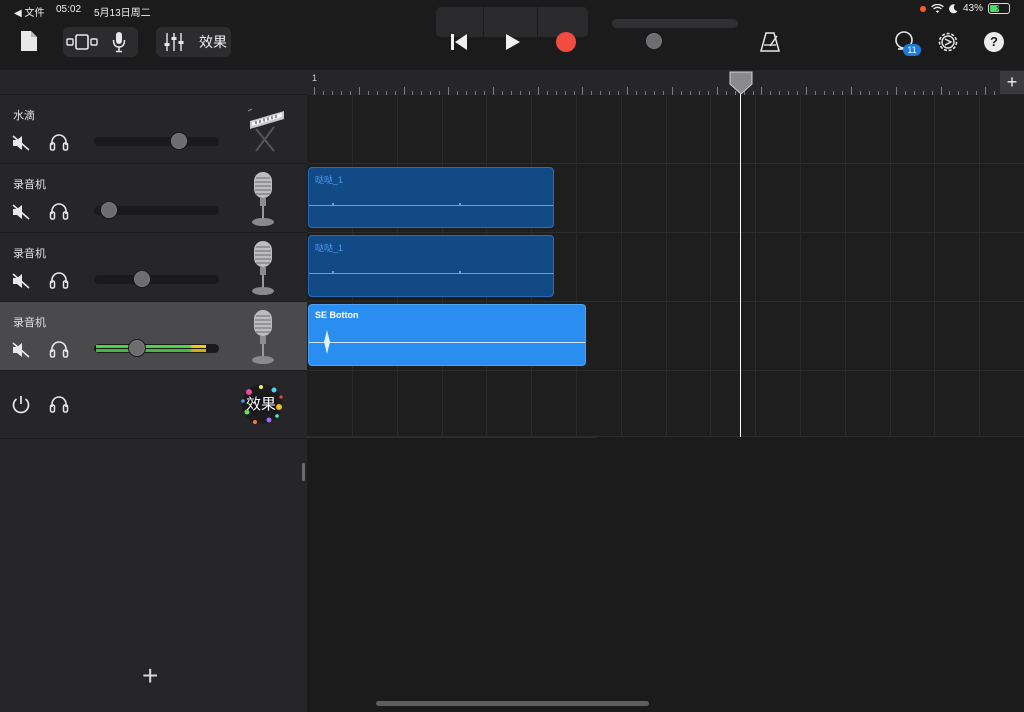 This screenshot has width=1024, height=712. I want to click on playhead-handle, so click(741, 83).